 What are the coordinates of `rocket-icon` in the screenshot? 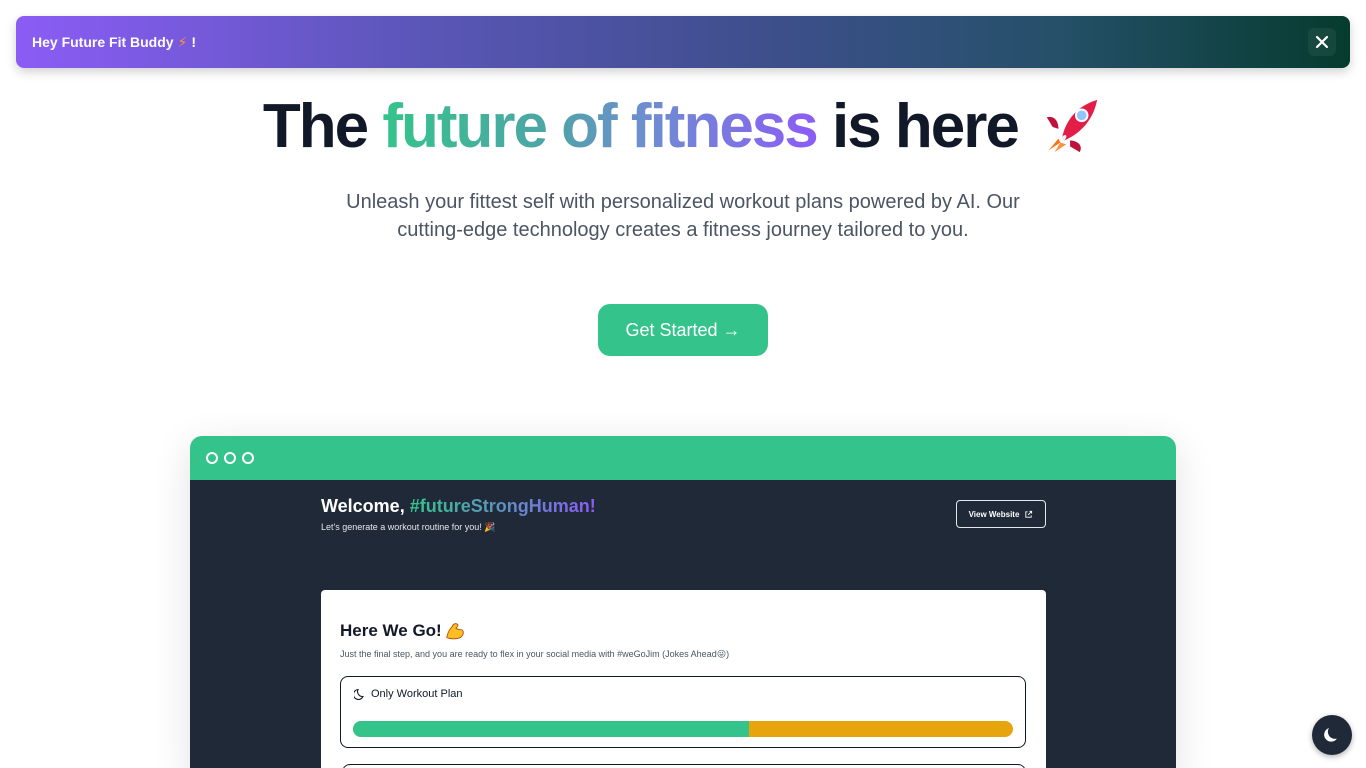 It's located at (1072, 125).